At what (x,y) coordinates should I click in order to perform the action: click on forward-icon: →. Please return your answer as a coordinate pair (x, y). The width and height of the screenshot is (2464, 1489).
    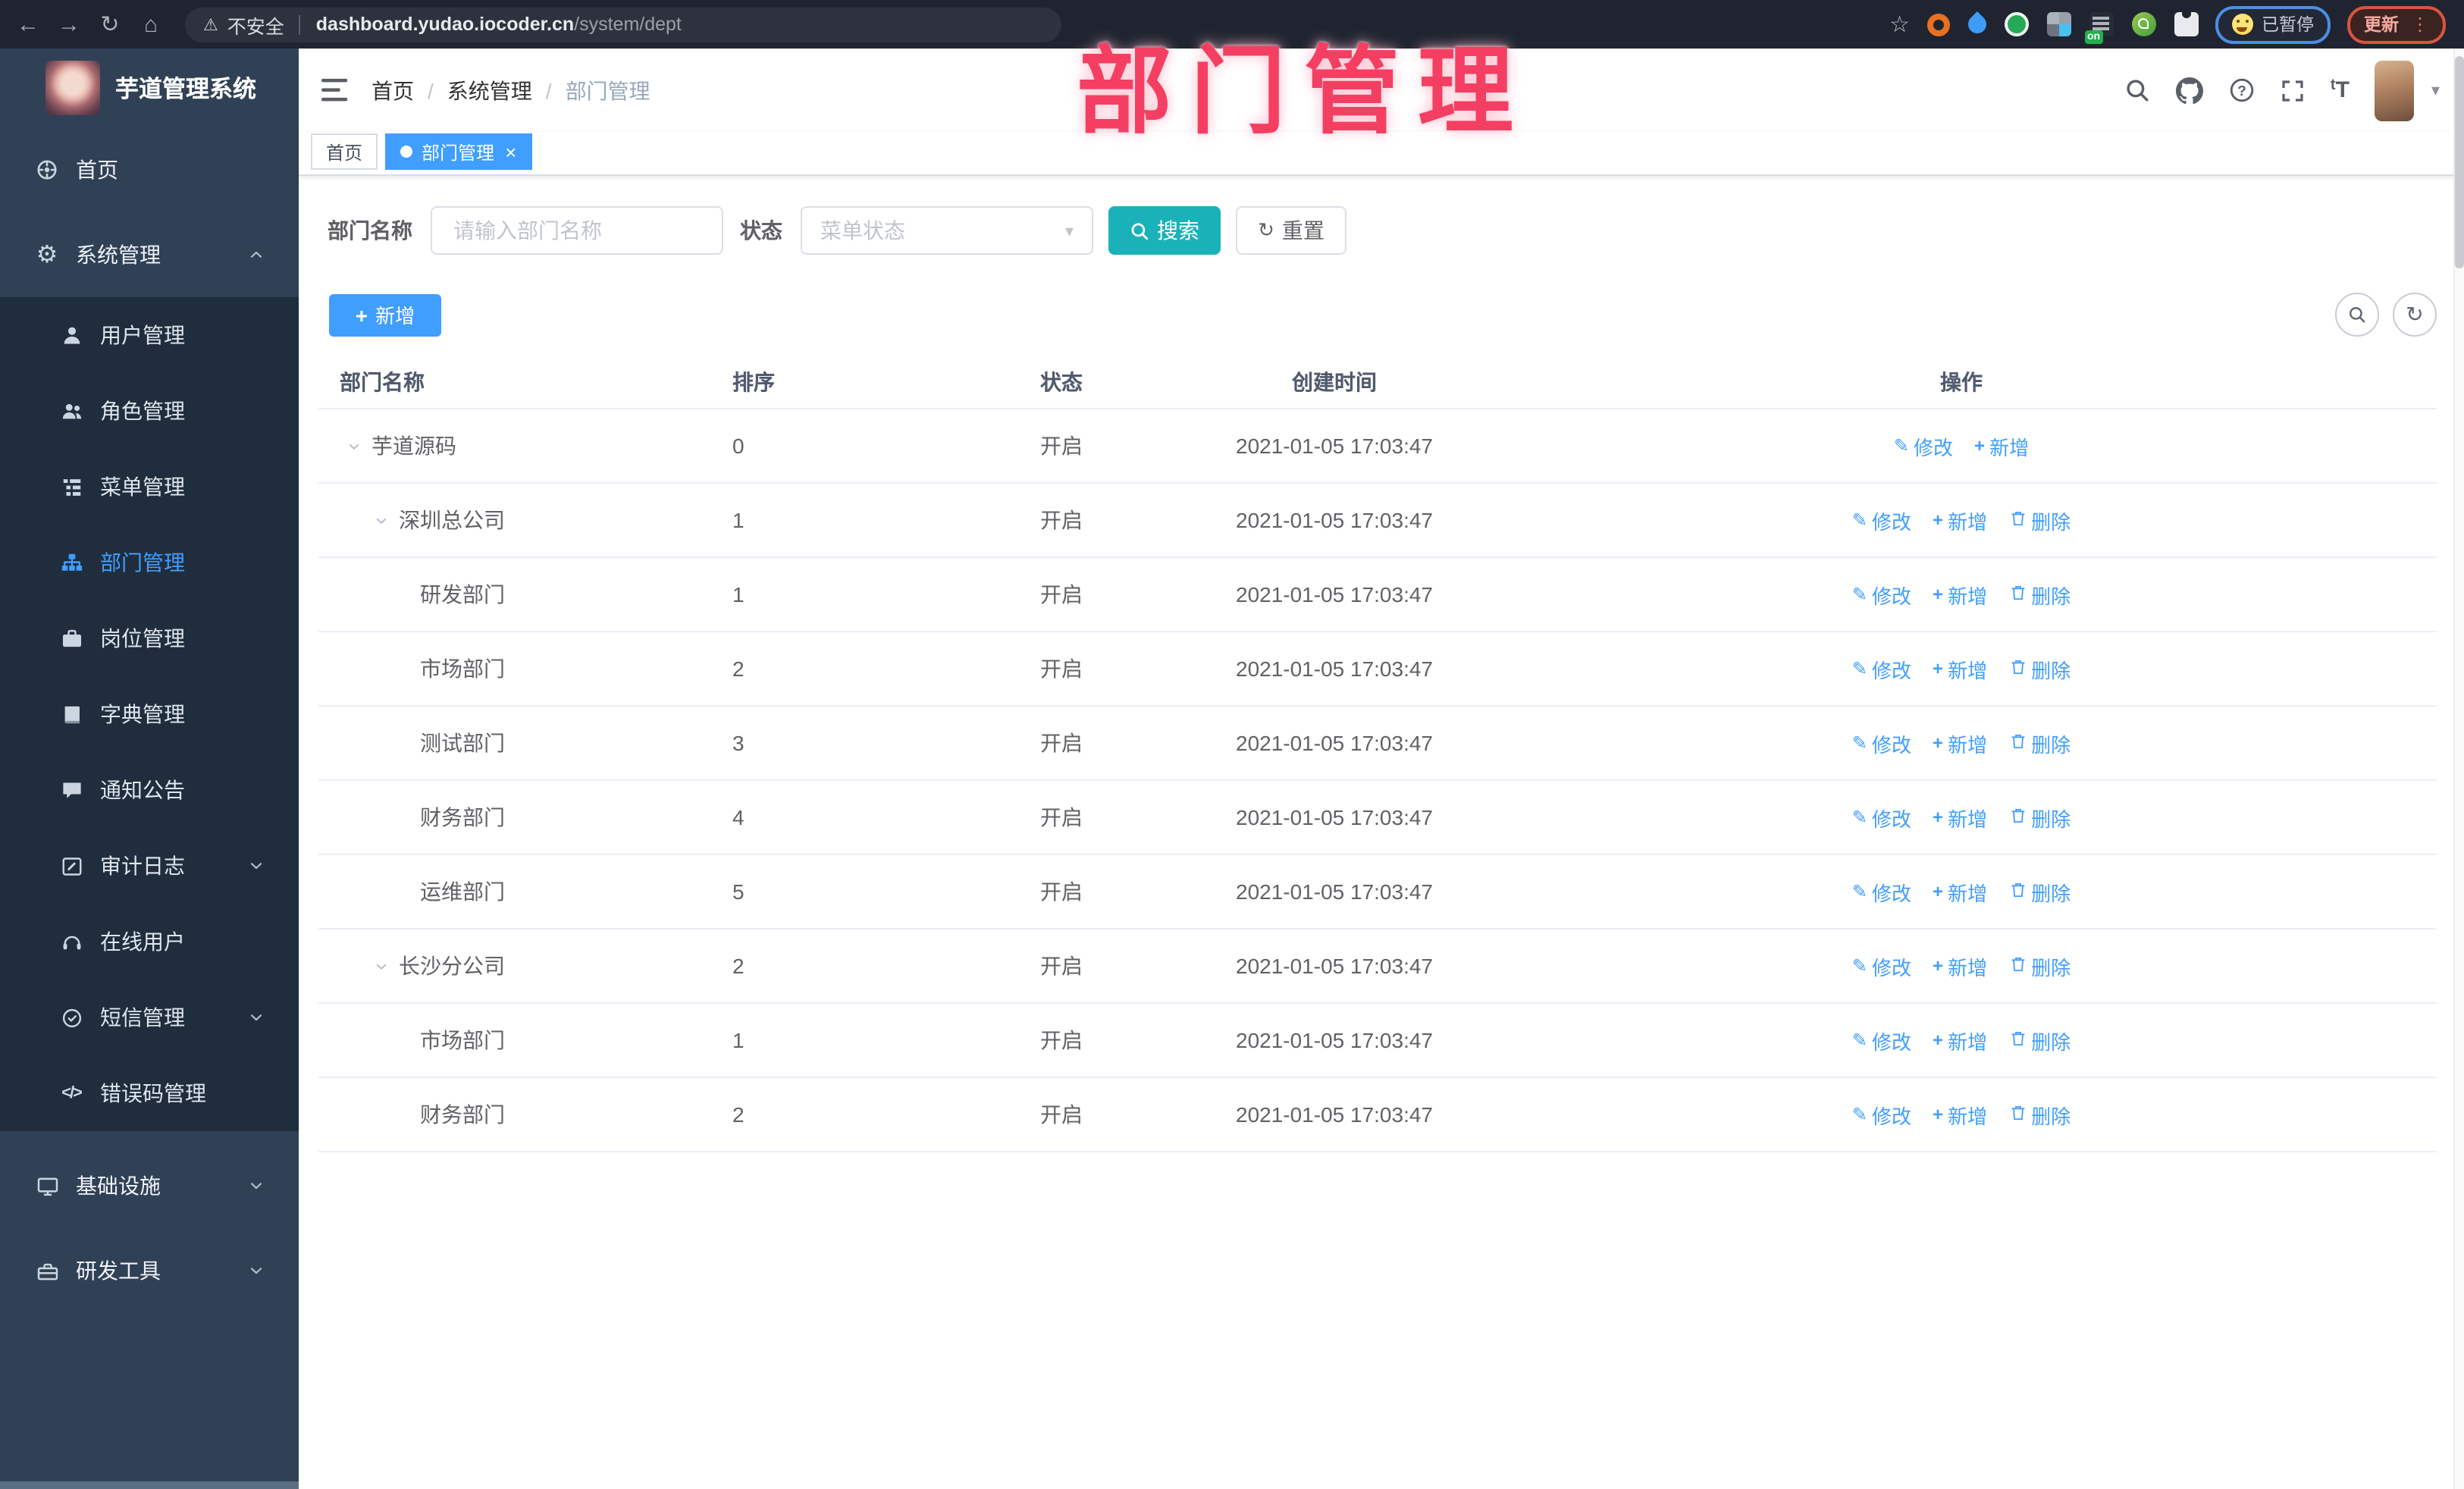
    Looking at the image, I should click on (69, 24).